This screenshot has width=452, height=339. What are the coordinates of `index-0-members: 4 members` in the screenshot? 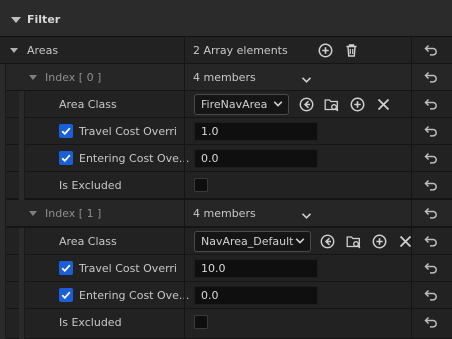 It's located at (224, 77).